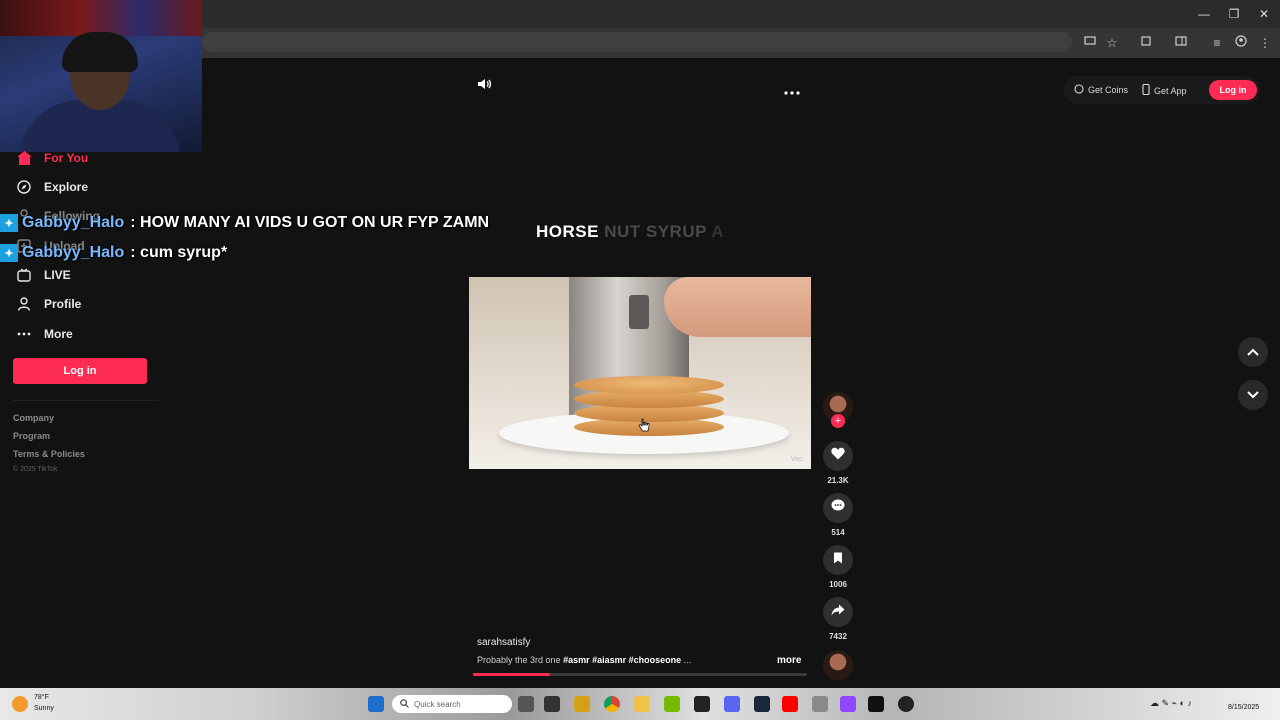 The image size is (1280, 720). I want to click on chat-username: Gabbyy_Halo, so click(73, 252).